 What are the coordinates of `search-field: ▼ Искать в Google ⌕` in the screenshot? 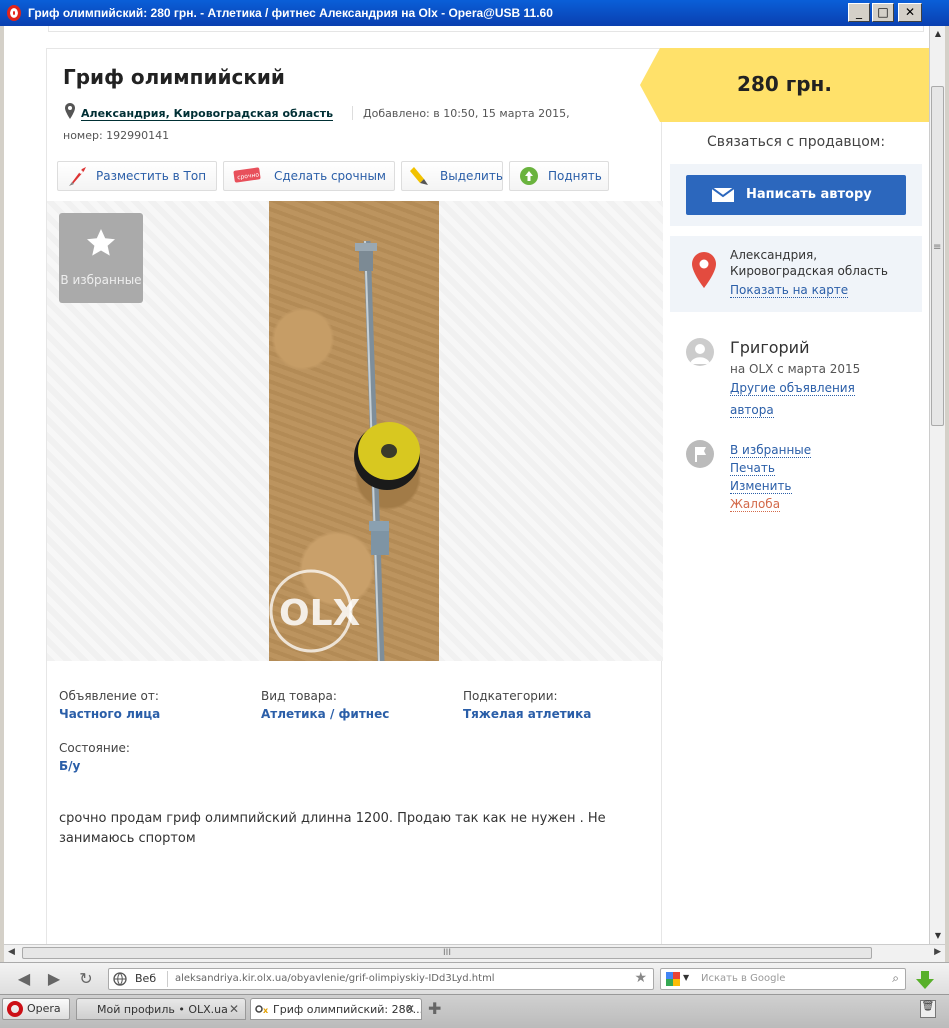 It's located at (783, 979).